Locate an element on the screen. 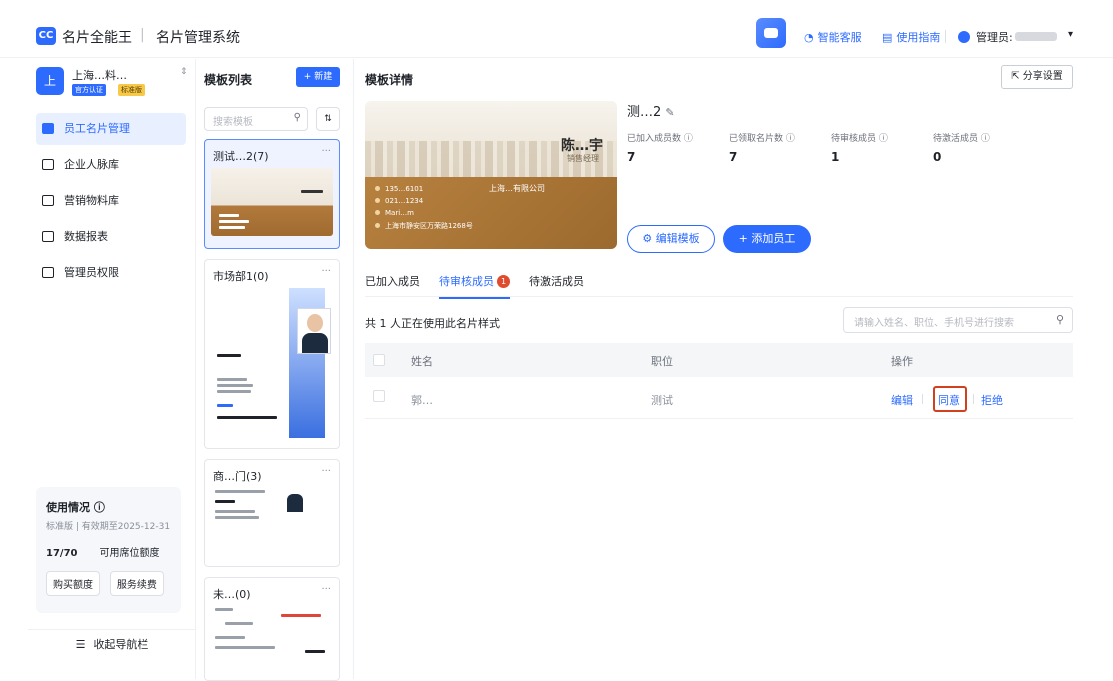 The height and width of the screenshot is (681, 1113). row-checkbox is located at coordinates (379, 396).